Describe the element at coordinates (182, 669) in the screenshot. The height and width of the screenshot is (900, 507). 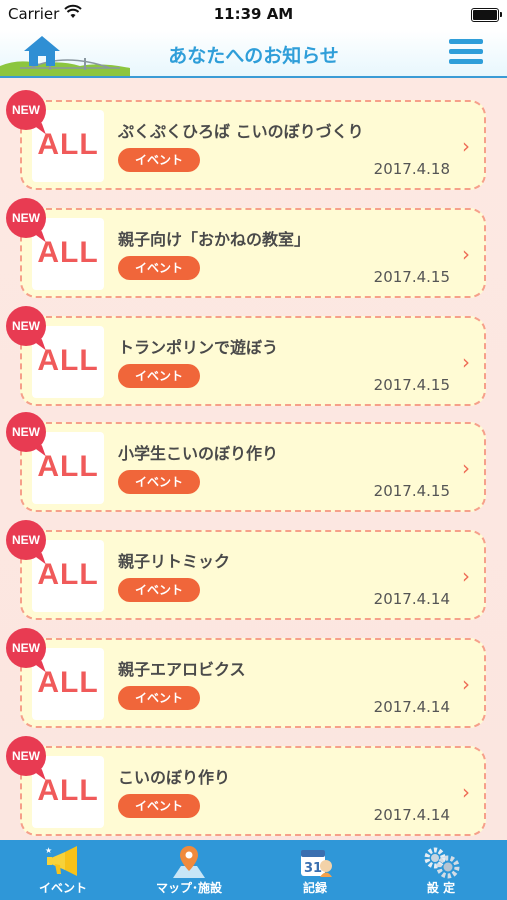
I see `notice-title: 親子エアロビクス` at that location.